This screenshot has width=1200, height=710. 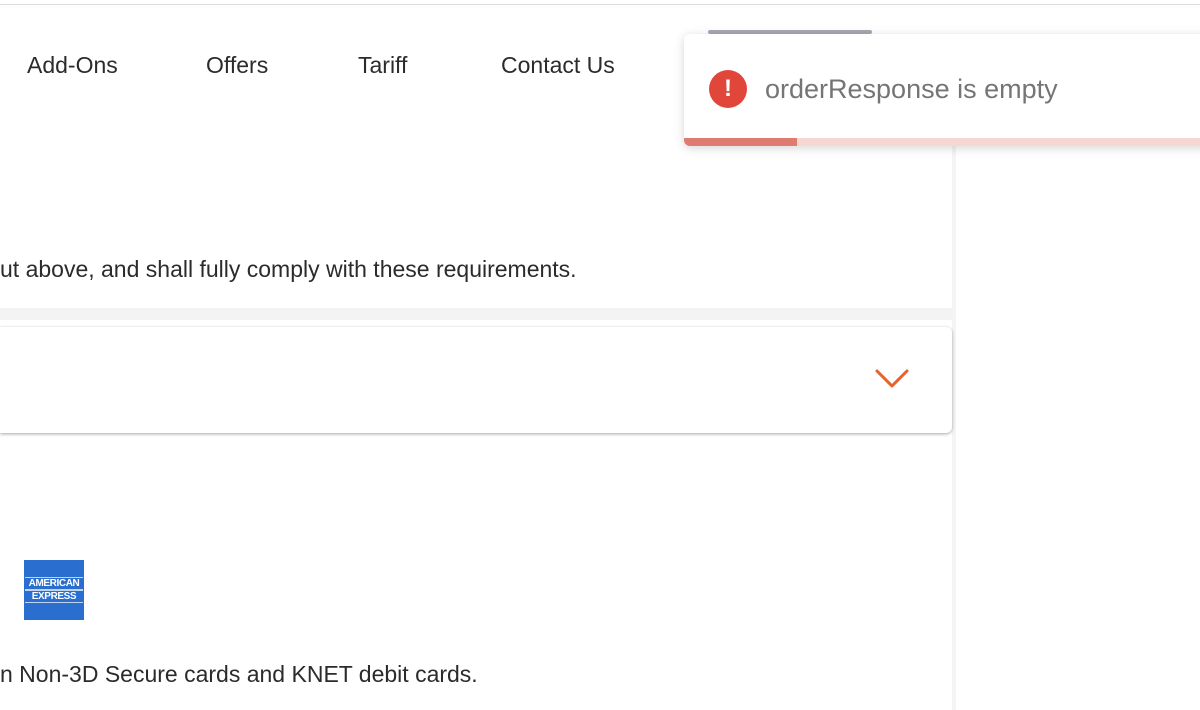 What do you see at coordinates (942, 142) in the screenshot?
I see `toast-progress-track` at bounding box center [942, 142].